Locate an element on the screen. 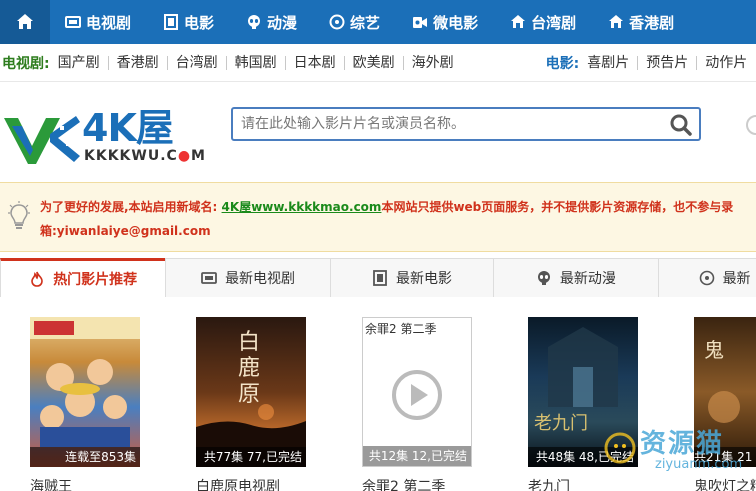  search-icon is located at coordinates (681, 125).